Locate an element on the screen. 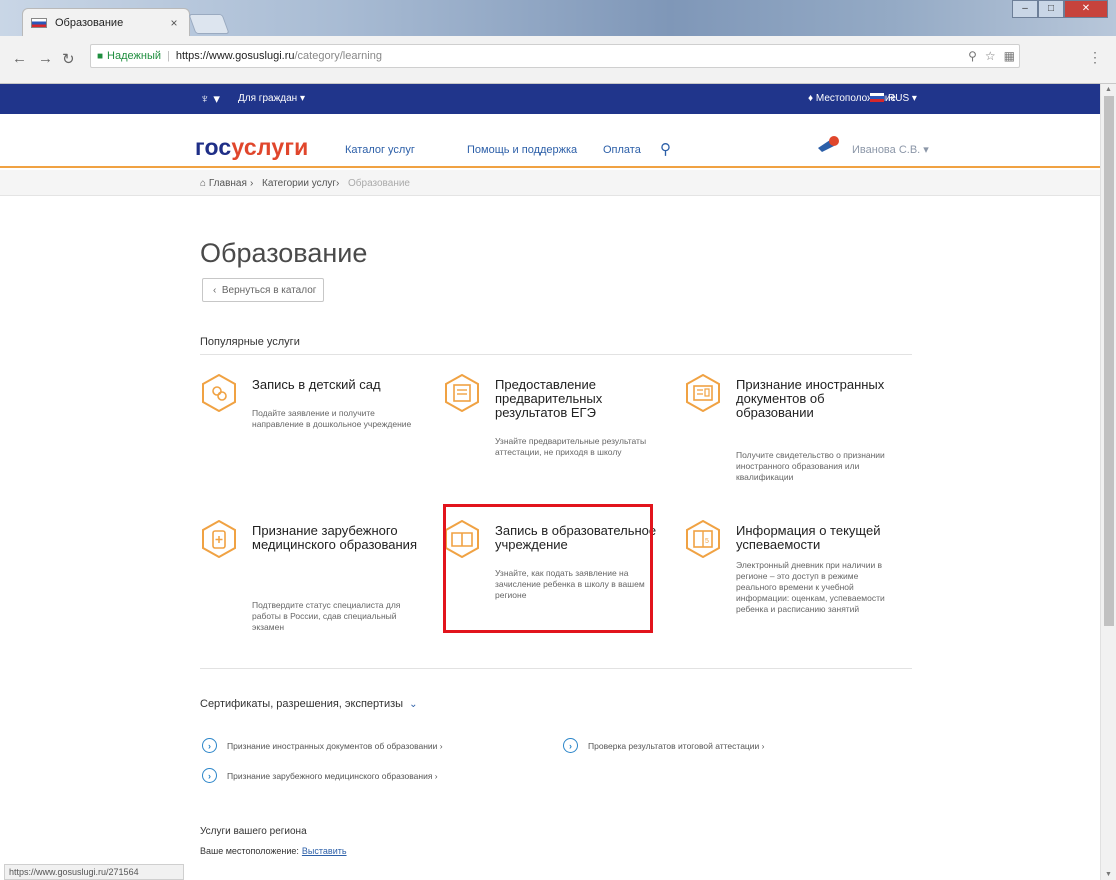 This screenshot has height=880, width=1116. logo-part-uslugi: услуги is located at coordinates (270, 147).